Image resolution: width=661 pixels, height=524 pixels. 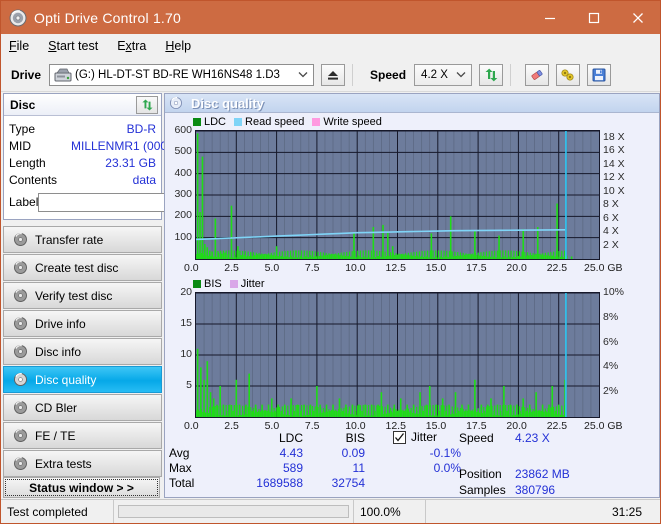 What do you see at coordinates (557, 268) in the screenshot?
I see `x-tick-label: 22.5` at bounding box center [557, 268].